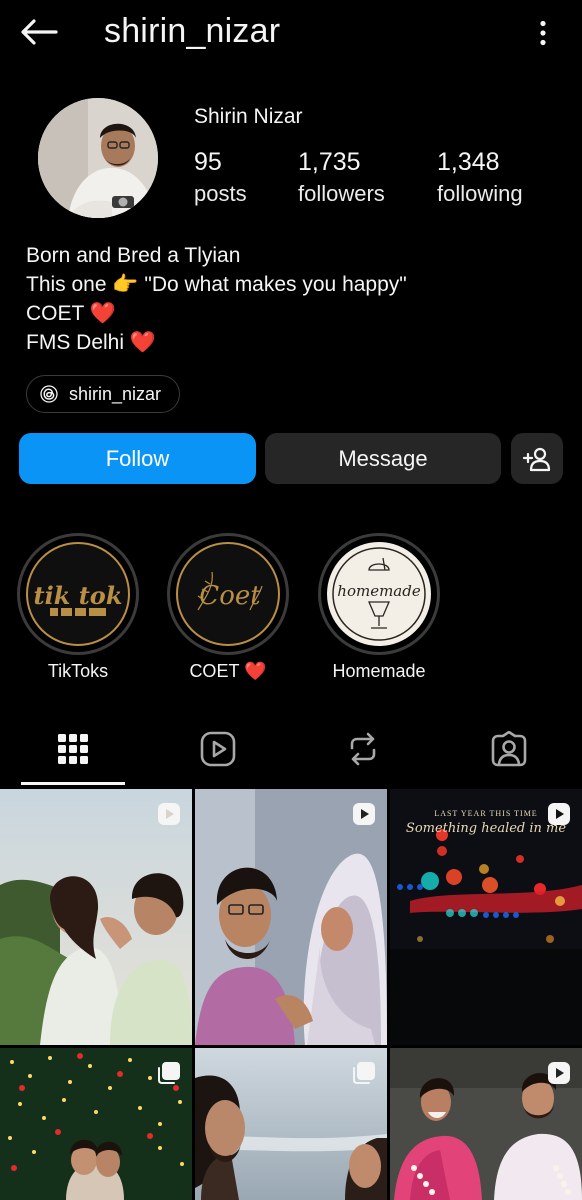 This screenshot has width=582, height=1200. I want to click on add-user-icon, so click(536, 459).